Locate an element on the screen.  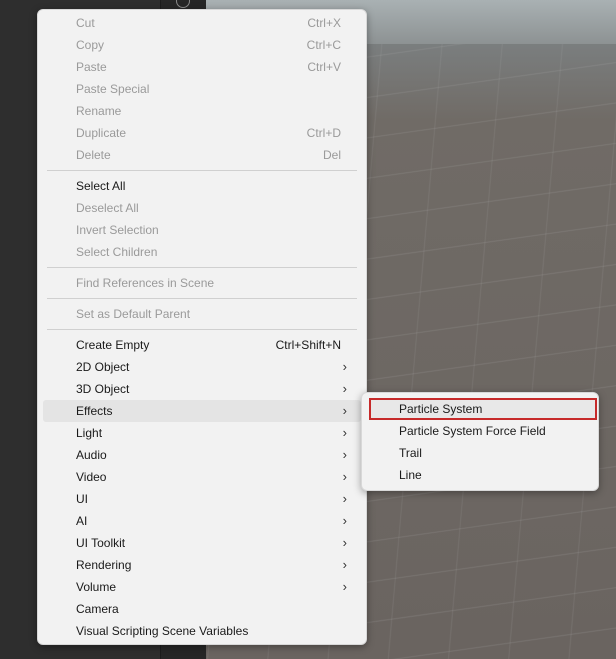
shortcut-duplicate: Ctrl+D is located at coordinates (323, 133).